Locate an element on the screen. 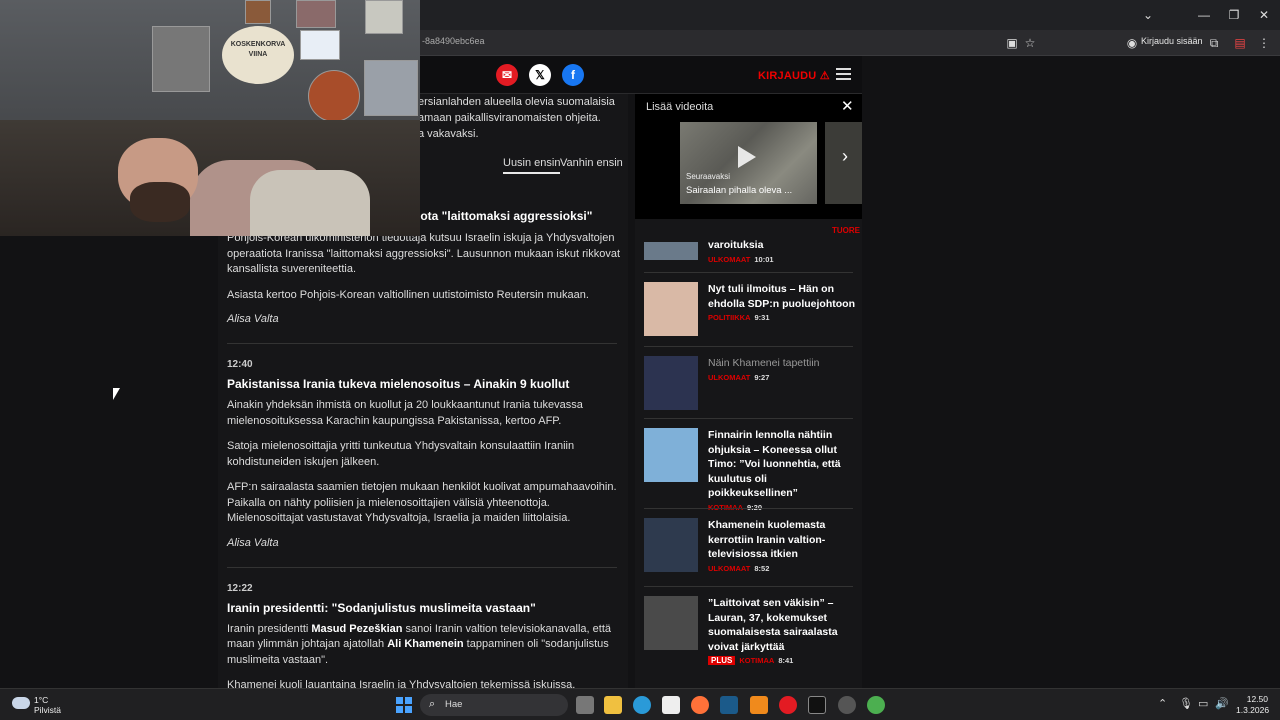 This screenshot has width=1280, height=720. url-field: -8a8490ebc6ea is located at coordinates (453, 41).